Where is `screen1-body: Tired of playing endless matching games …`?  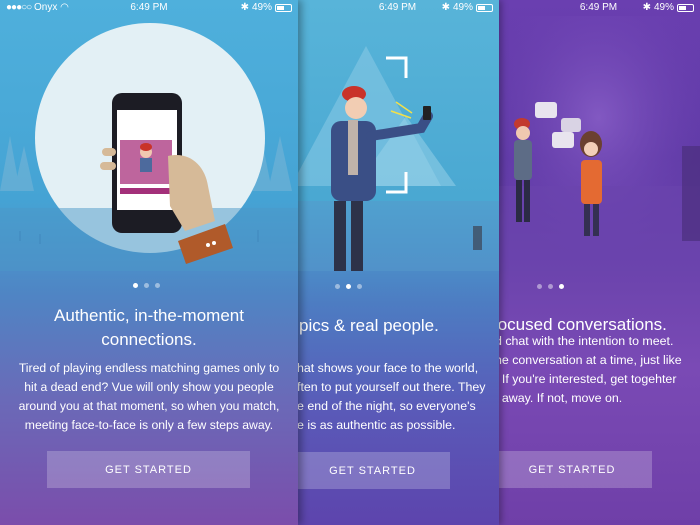
screen1-body: Tired of playing endless matching games … is located at coordinates (149, 397).